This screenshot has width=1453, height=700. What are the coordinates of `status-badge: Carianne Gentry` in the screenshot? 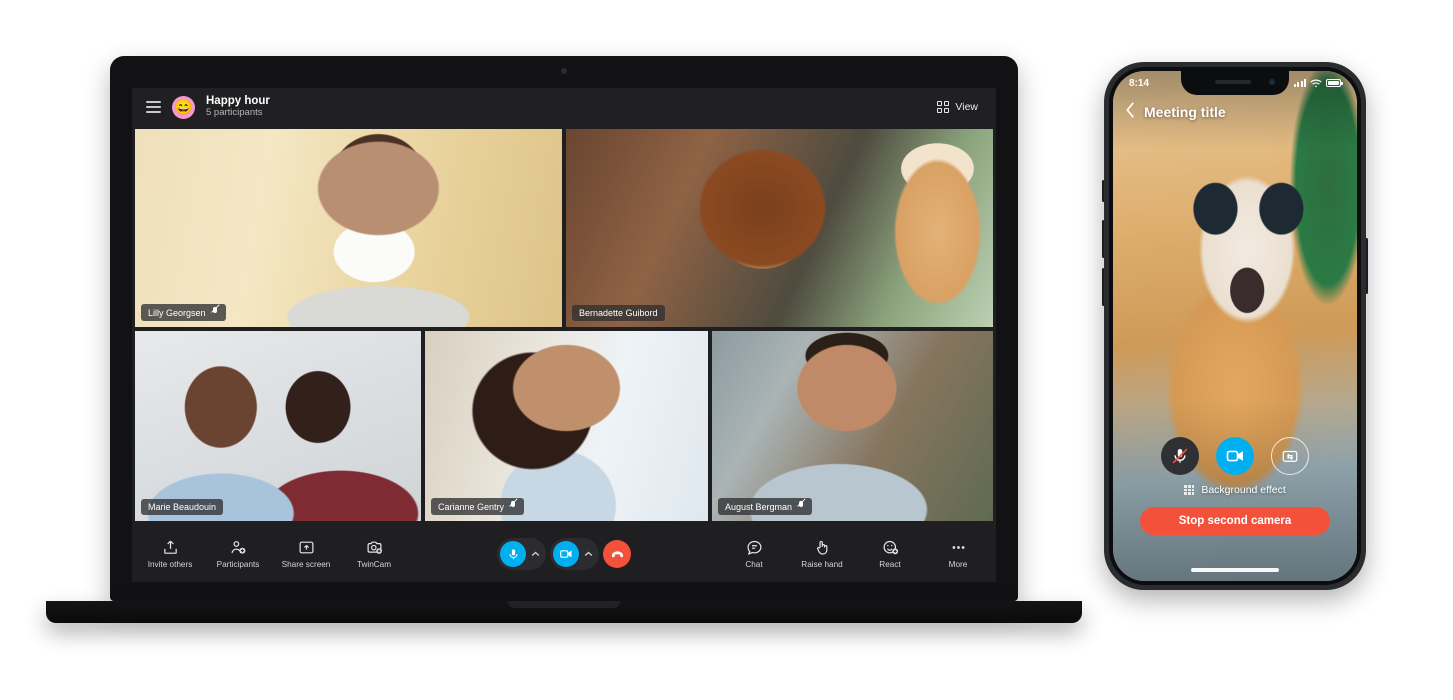 It's located at (478, 506).